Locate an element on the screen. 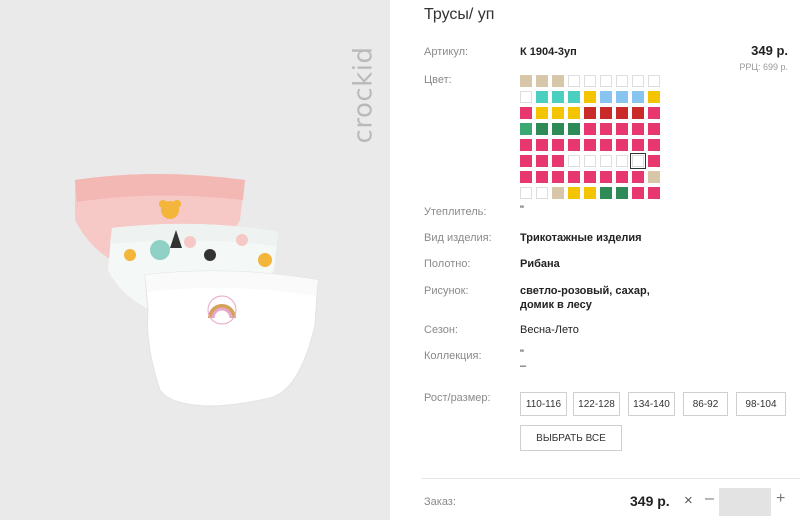 The width and height of the screenshot is (800, 520). divider is located at coordinates (611, 478).